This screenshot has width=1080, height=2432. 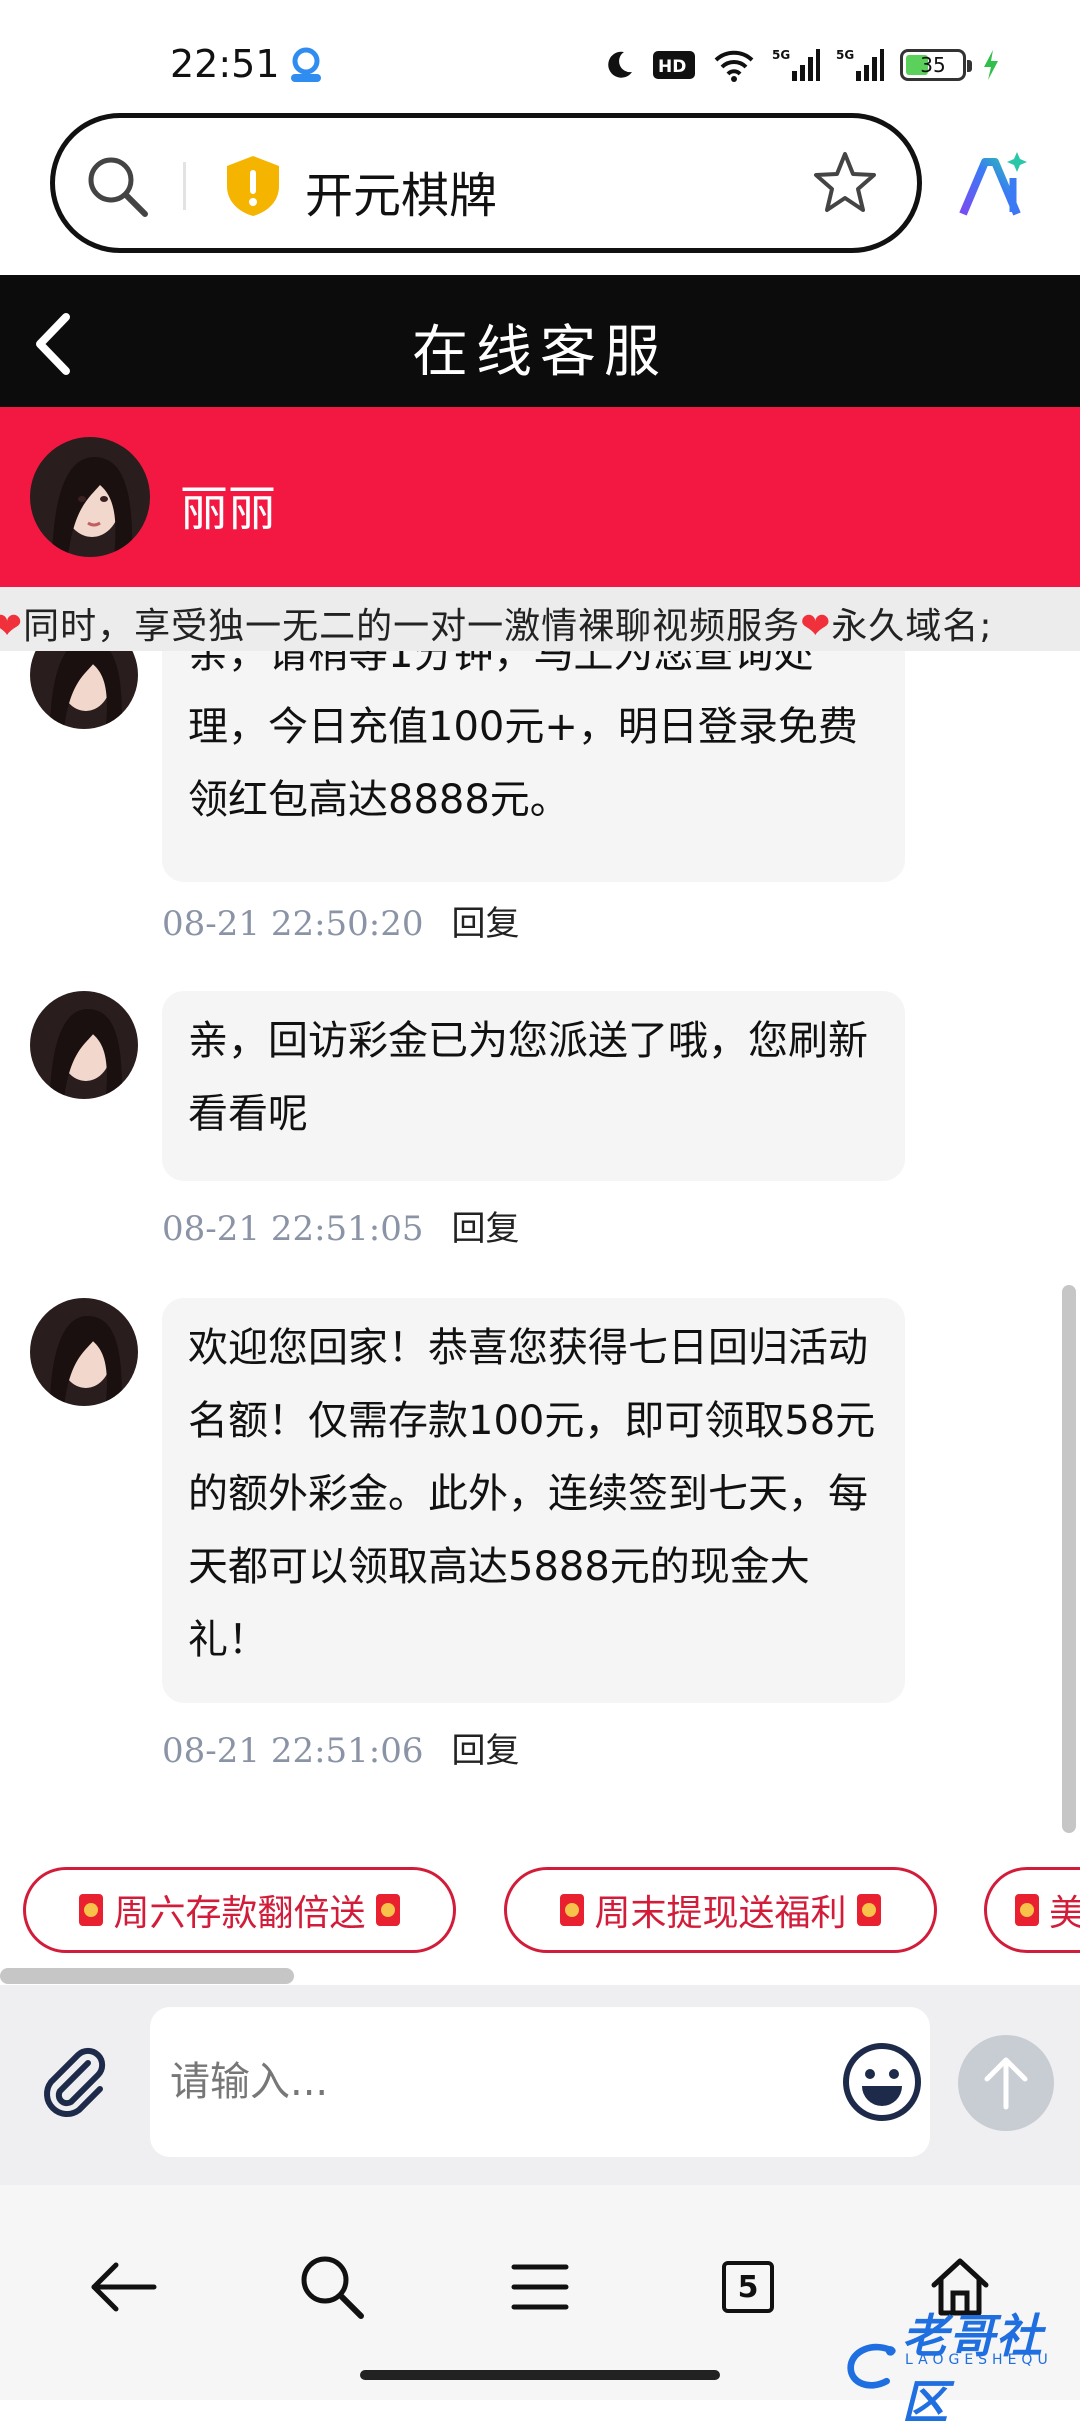 What do you see at coordinates (540, 497) in the screenshot?
I see `agent-bar: 丽丽` at bounding box center [540, 497].